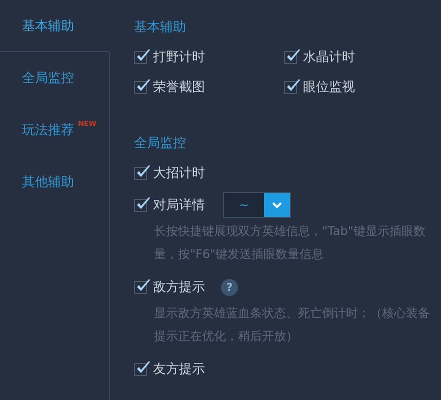  I want to click on option-label: 水晶计时, so click(329, 57).